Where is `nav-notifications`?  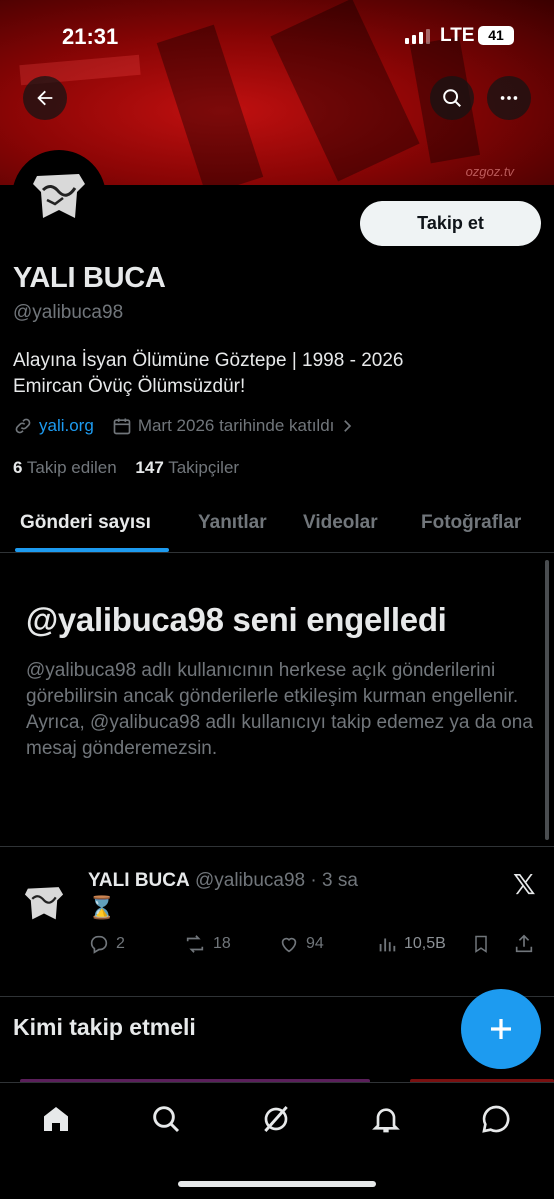
nav-notifications is located at coordinates (386, 1119).